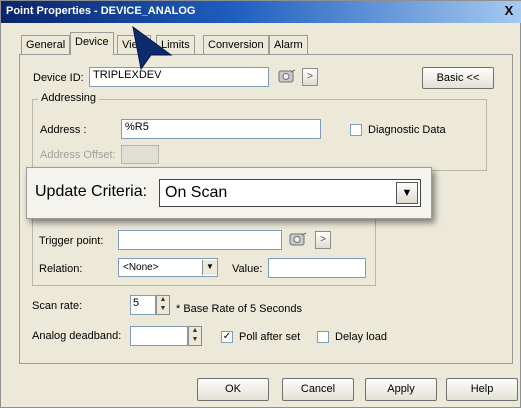 This screenshot has width=521, height=408. What do you see at coordinates (270, 337) in the screenshot?
I see `poll-after-set-label: Poll after set` at bounding box center [270, 337].